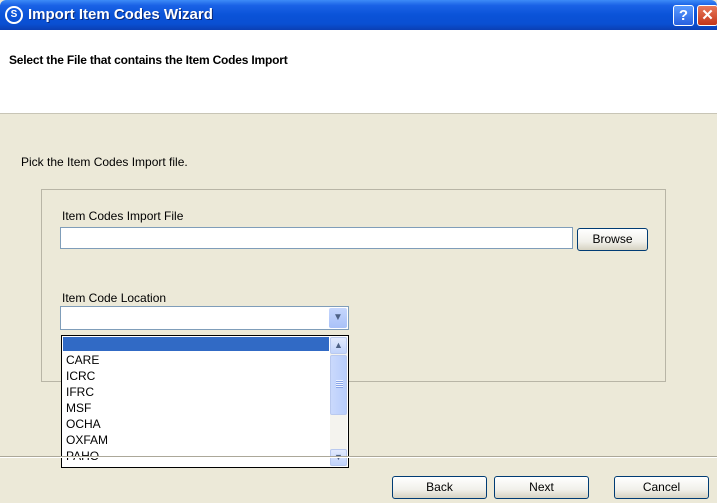 The height and width of the screenshot is (503, 717). I want to click on scroll-thumb, so click(338, 385).